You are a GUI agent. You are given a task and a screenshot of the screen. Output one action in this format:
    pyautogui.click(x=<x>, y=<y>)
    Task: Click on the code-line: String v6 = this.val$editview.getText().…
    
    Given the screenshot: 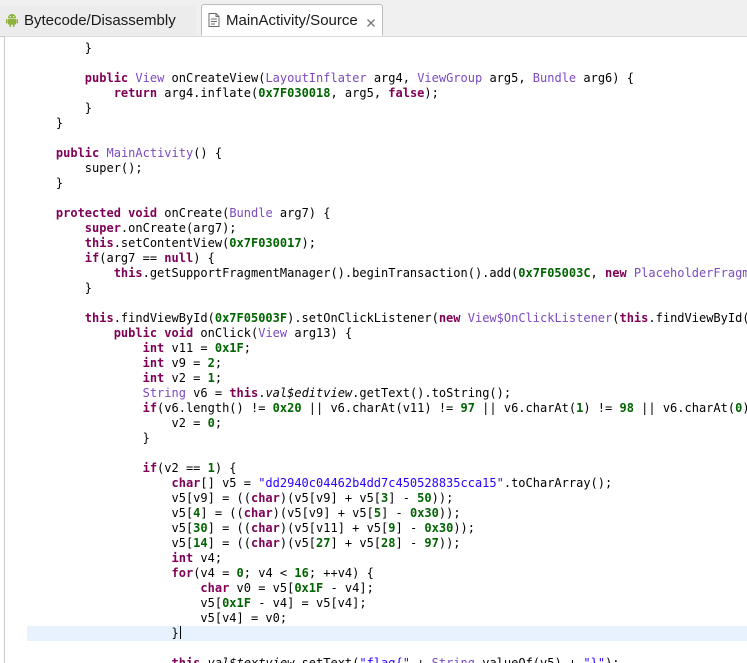 What is the action you would take?
    pyautogui.click(x=269, y=393)
    